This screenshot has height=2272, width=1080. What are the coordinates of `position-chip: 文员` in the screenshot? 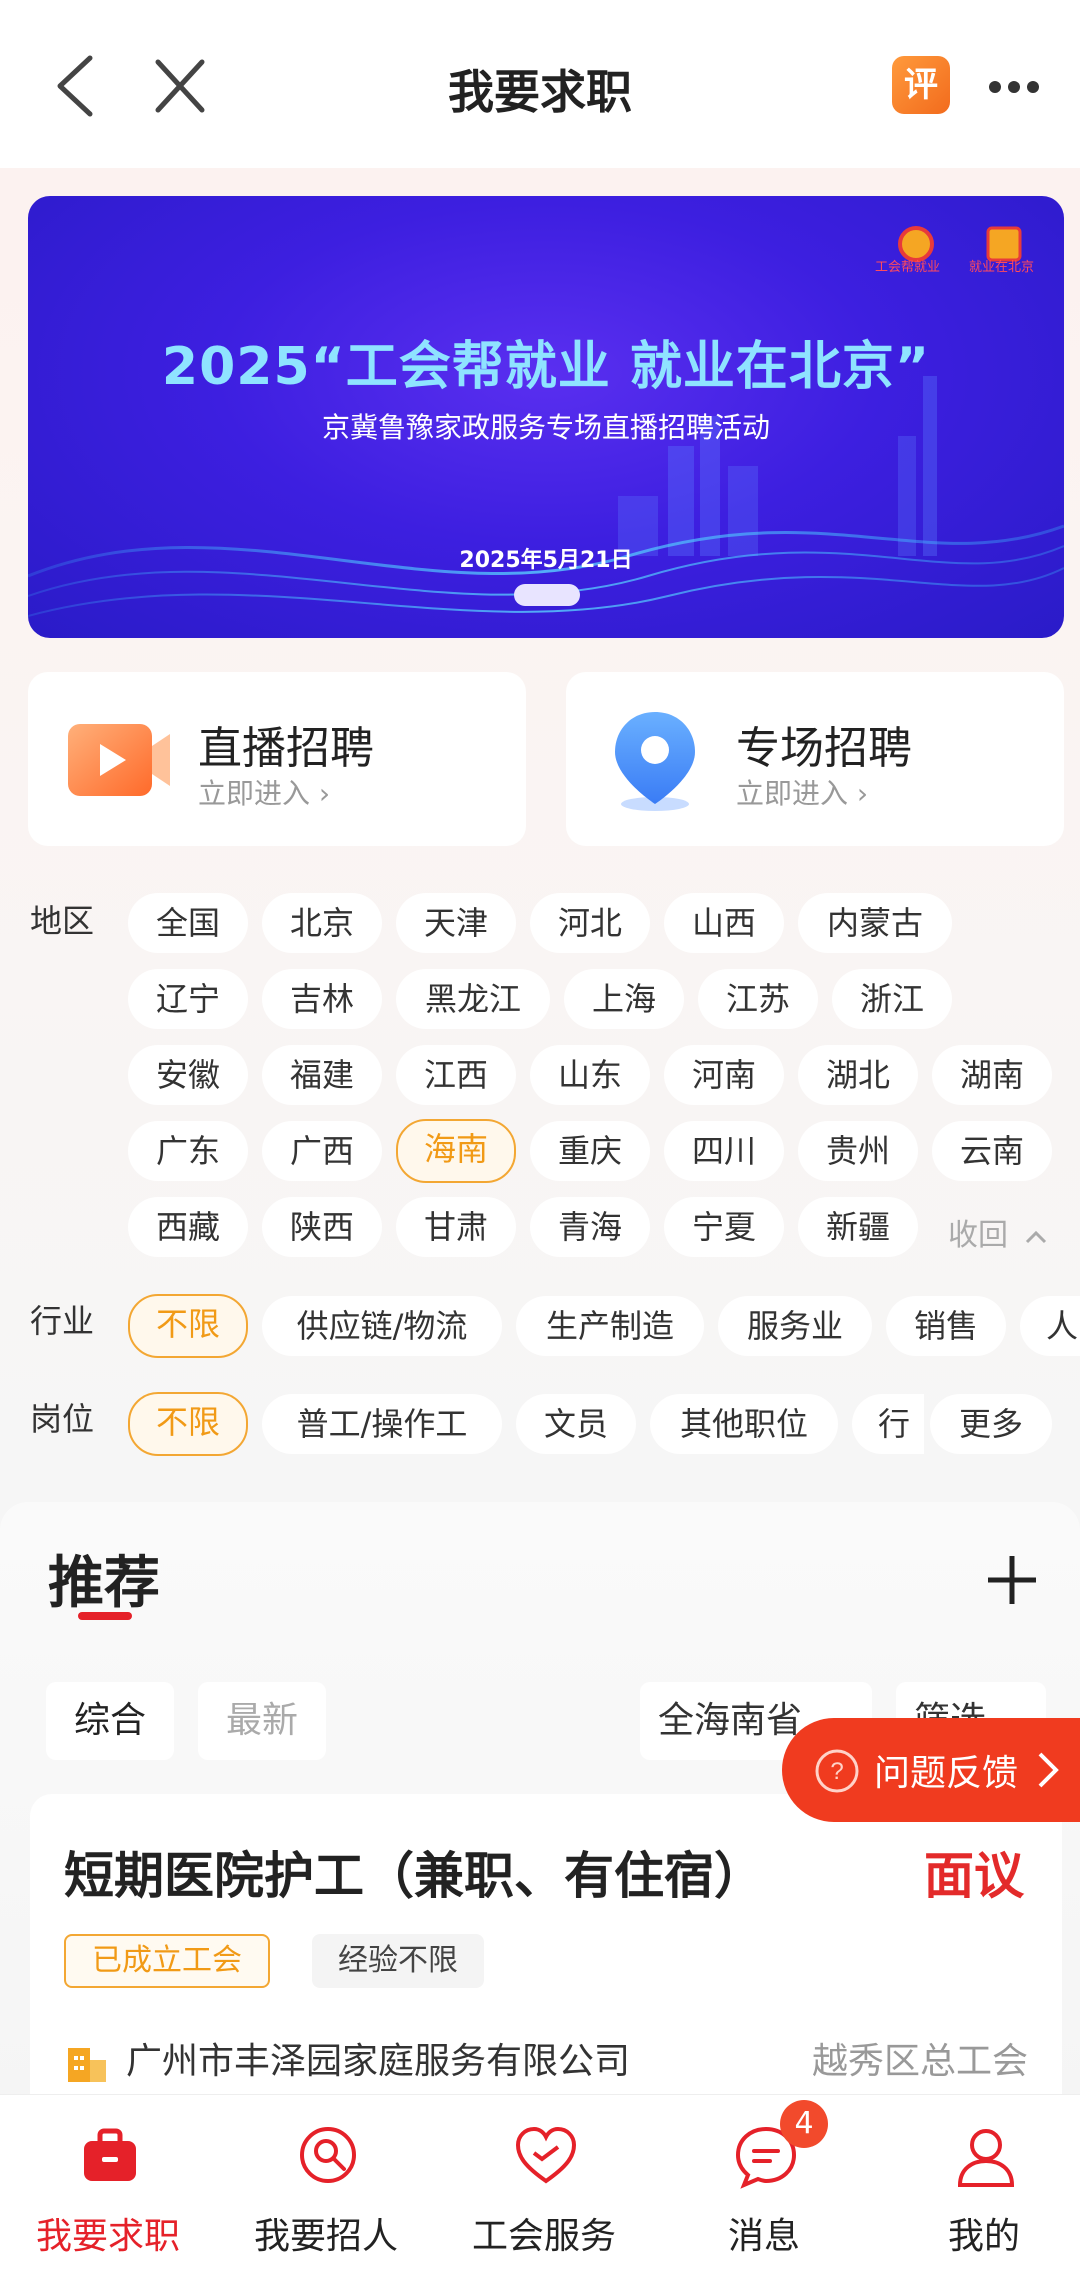 It's located at (576, 1424).